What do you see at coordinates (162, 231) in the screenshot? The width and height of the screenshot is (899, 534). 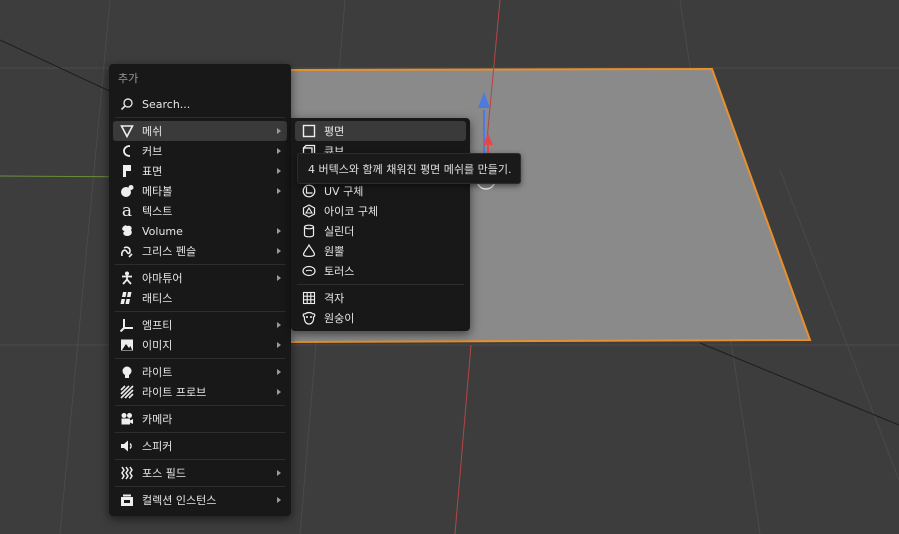 I see `menu-item-label: Volume` at bounding box center [162, 231].